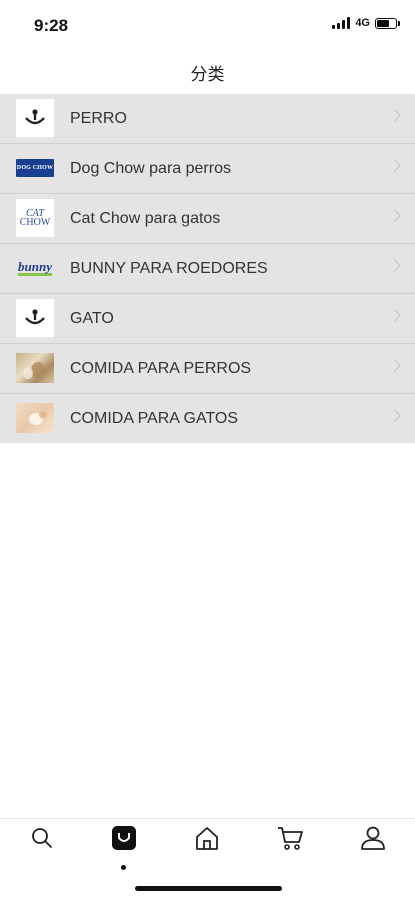 This screenshot has width=415, height=901. I want to click on category-label: PERRO, so click(98, 118).